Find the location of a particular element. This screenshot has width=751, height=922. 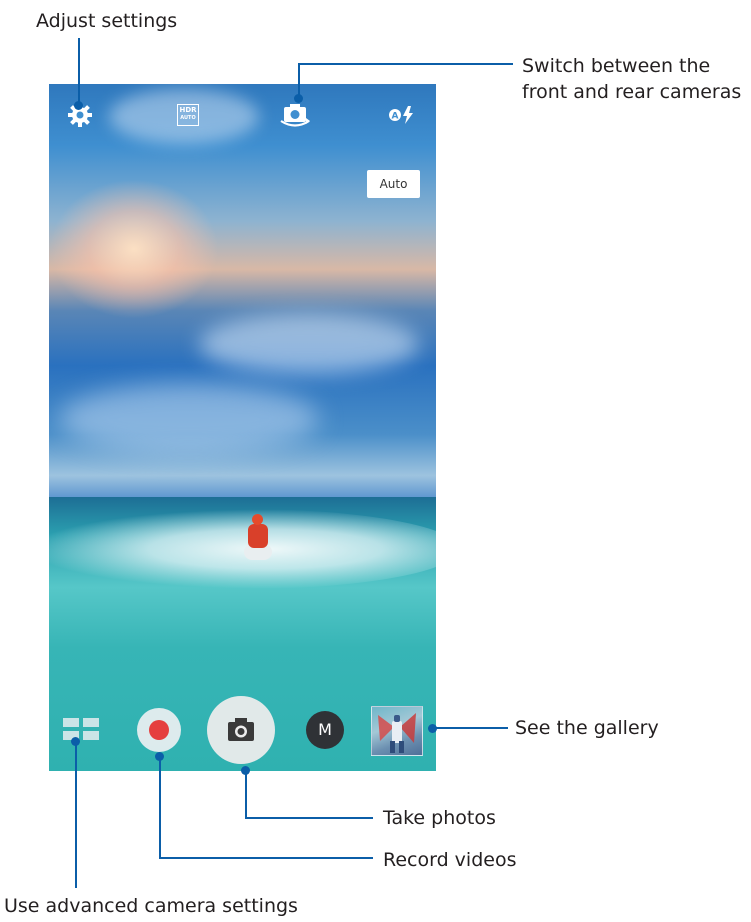

gallery-thumbnail is located at coordinates (397, 731).